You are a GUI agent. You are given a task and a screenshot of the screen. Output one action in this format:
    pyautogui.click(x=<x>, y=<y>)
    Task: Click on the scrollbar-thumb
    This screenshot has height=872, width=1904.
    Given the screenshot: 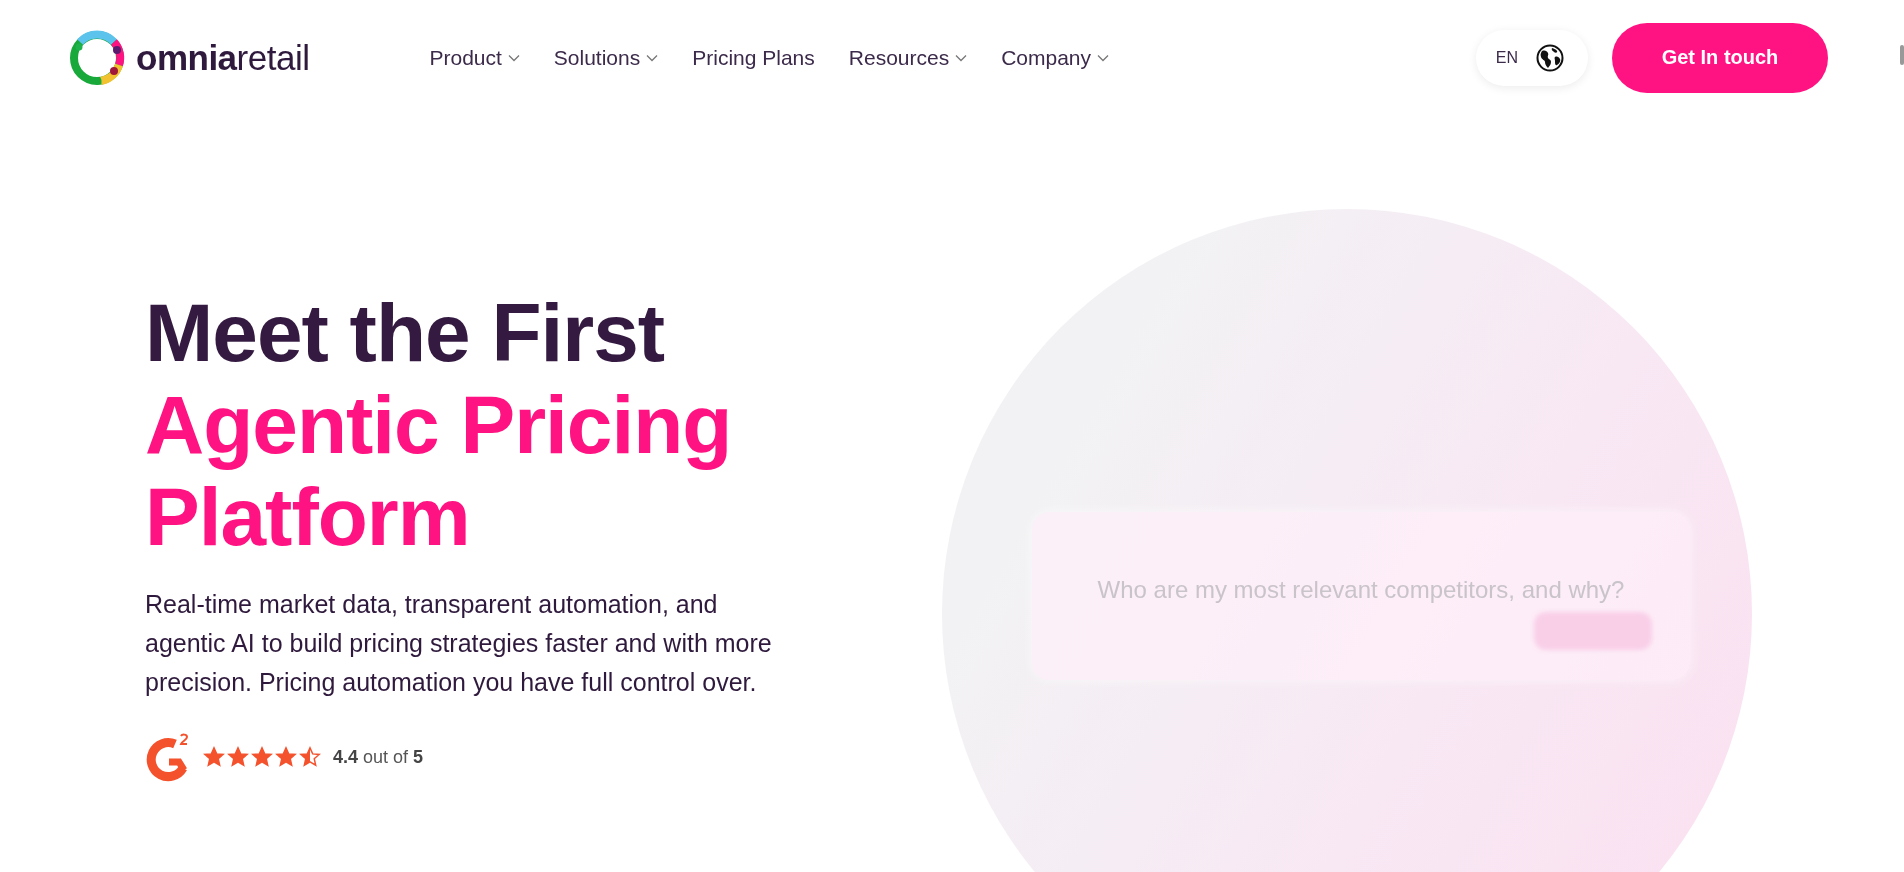 What is the action you would take?
    pyautogui.click(x=1902, y=55)
    